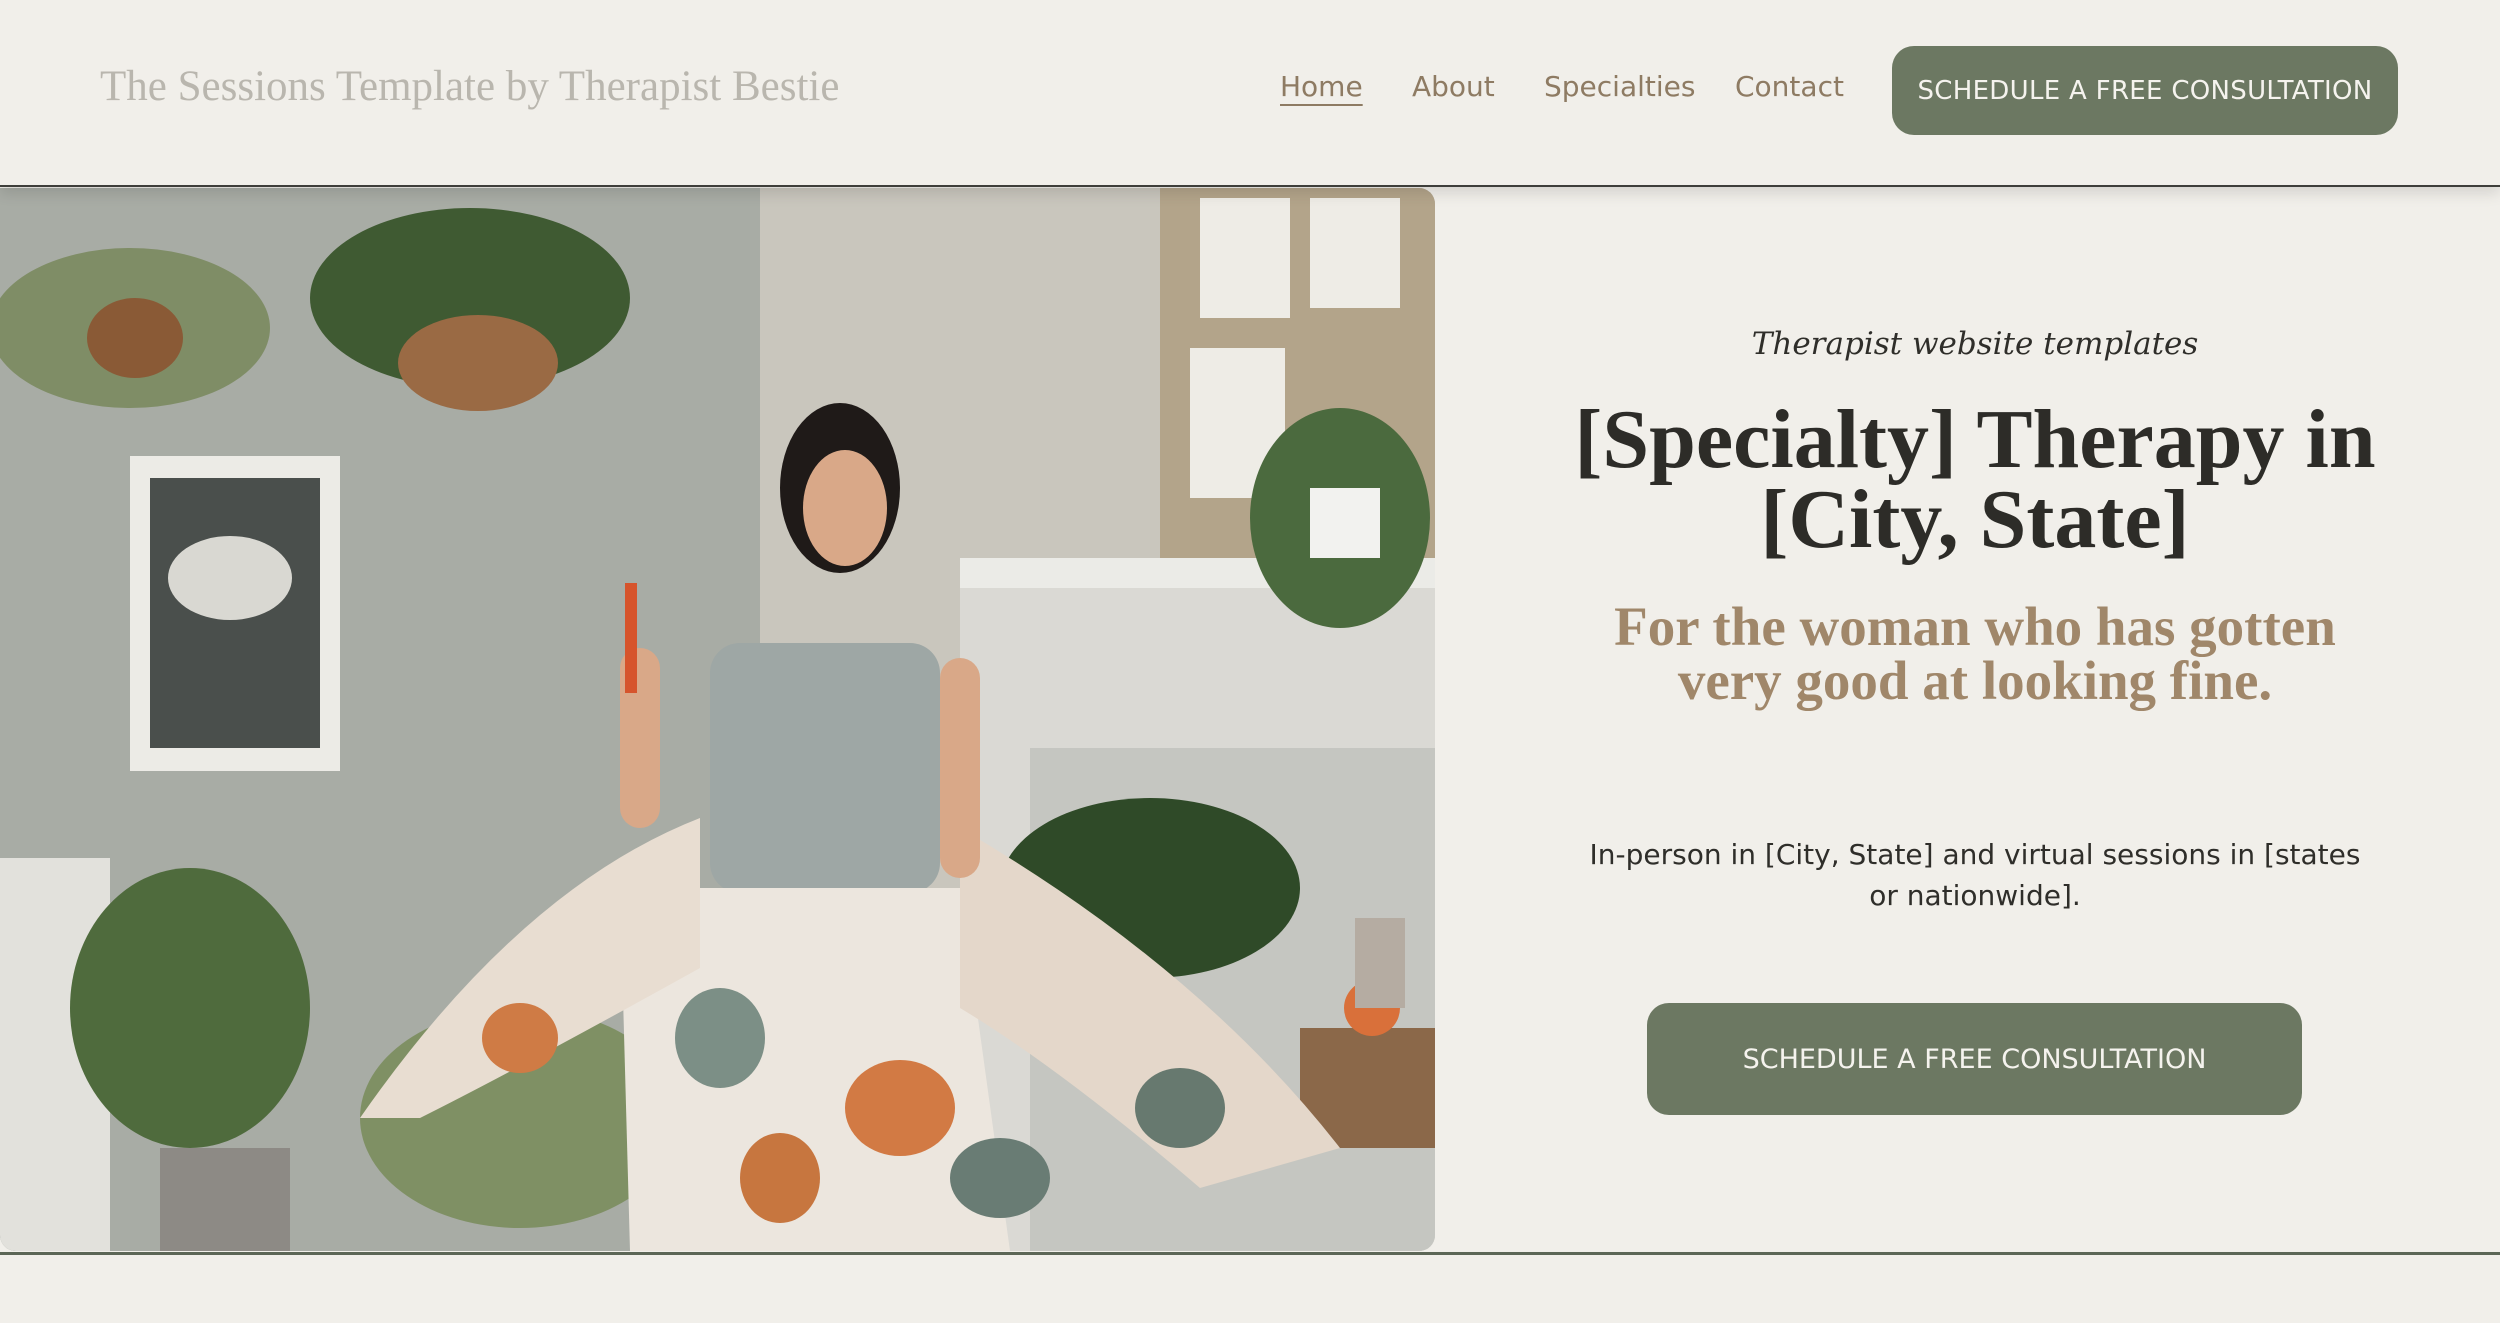 Image resolution: width=2500 pixels, height=1323 pixels. I want to click on header-schedule-button: SCHEDULE A FREE CONSULTATION, so click(2145, 90).